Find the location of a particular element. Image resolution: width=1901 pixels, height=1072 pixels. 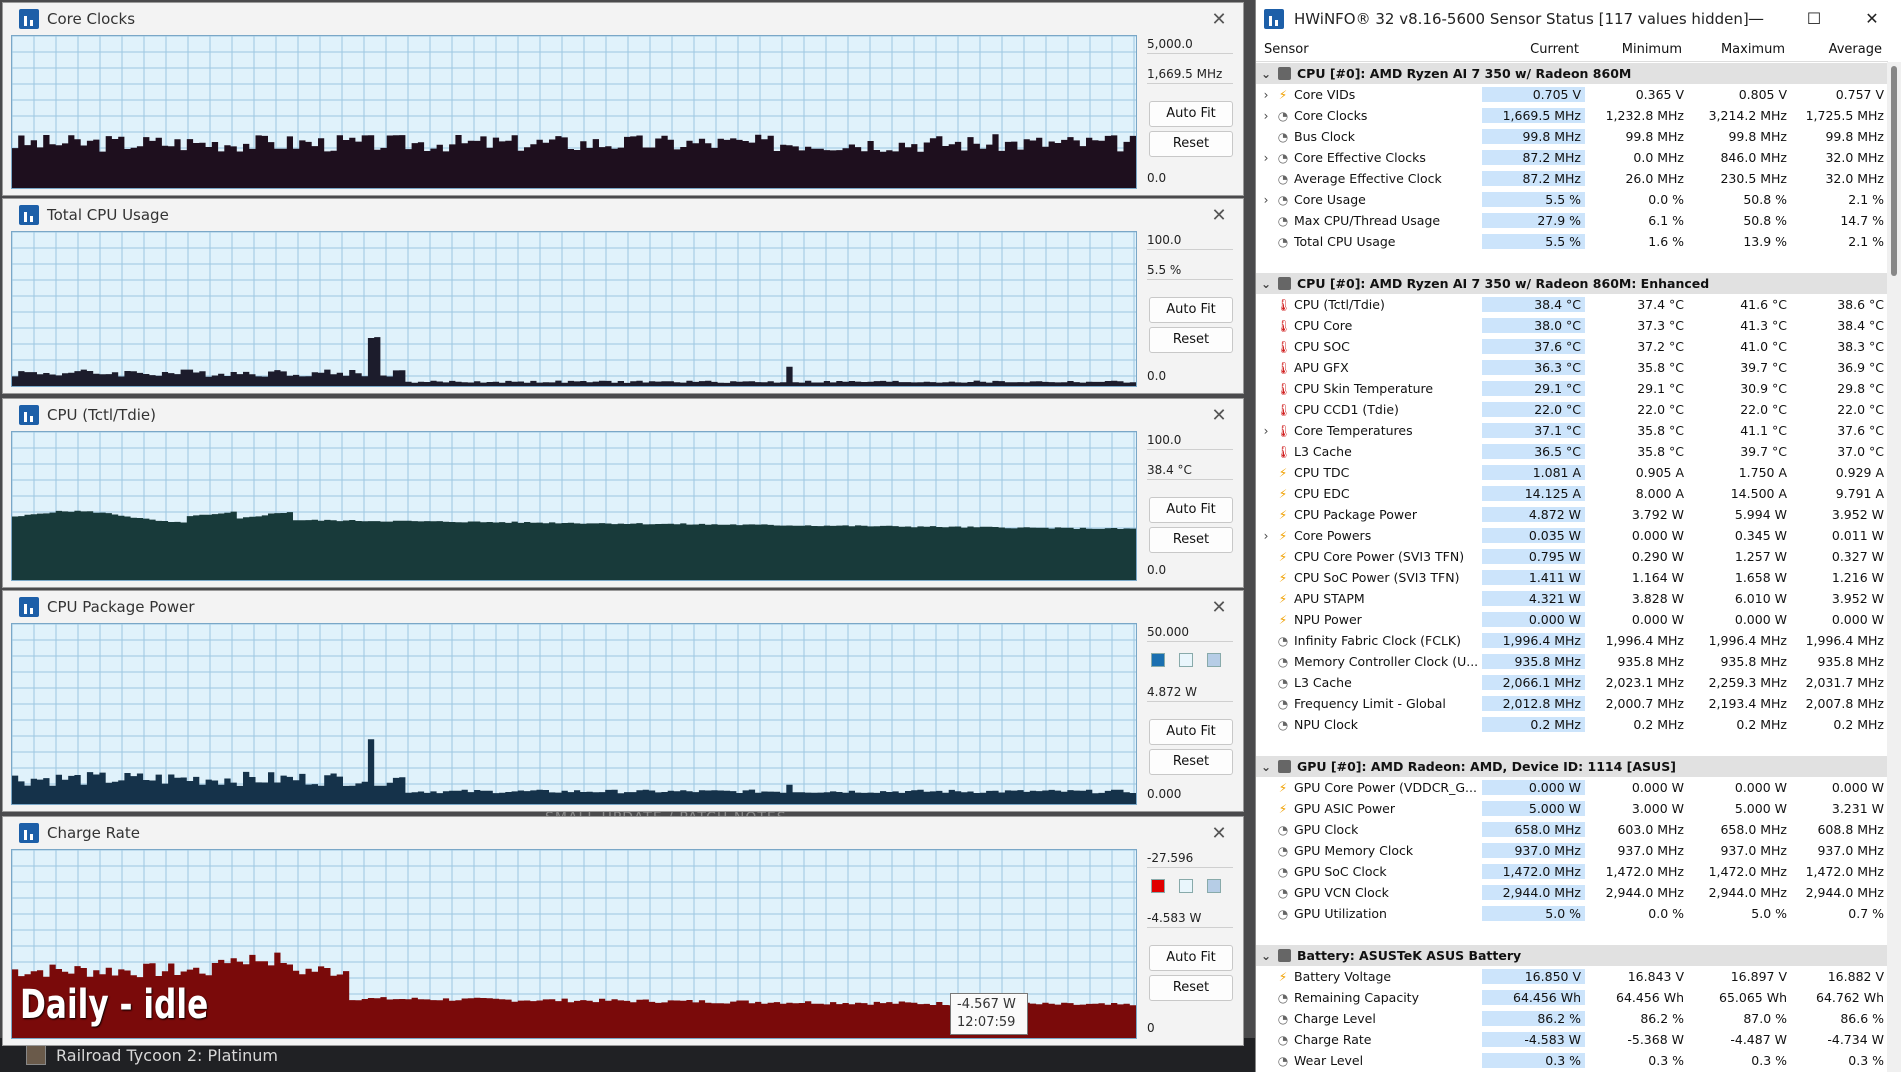

sensor-group-row: ⌄ Battery: ASUSTeK ASUS Battery is located at coordinates (1572, 955).